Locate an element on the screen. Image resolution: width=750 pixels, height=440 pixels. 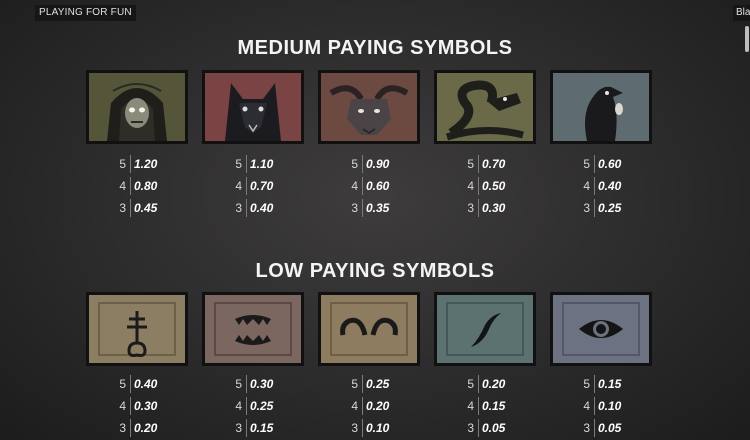
paytable-row: 5 0.70 is located at coordinates (485, 164).